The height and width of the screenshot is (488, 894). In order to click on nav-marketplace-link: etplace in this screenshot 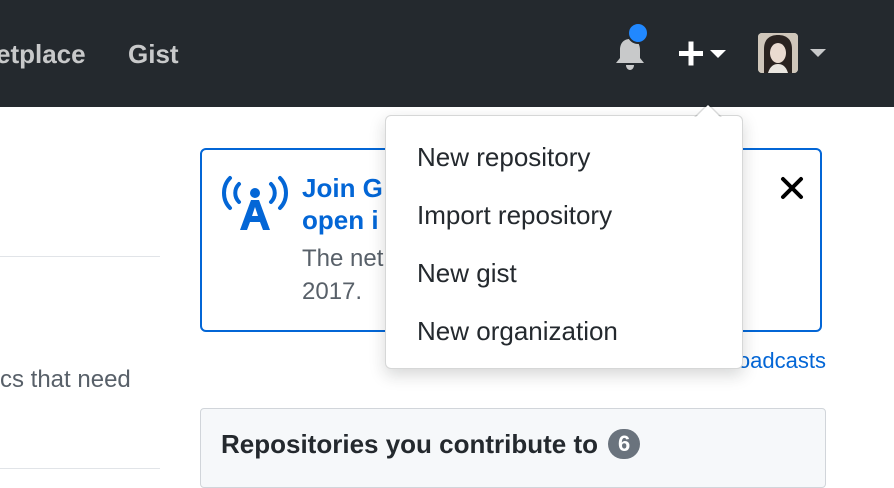, I will do `click(43, 54)`.